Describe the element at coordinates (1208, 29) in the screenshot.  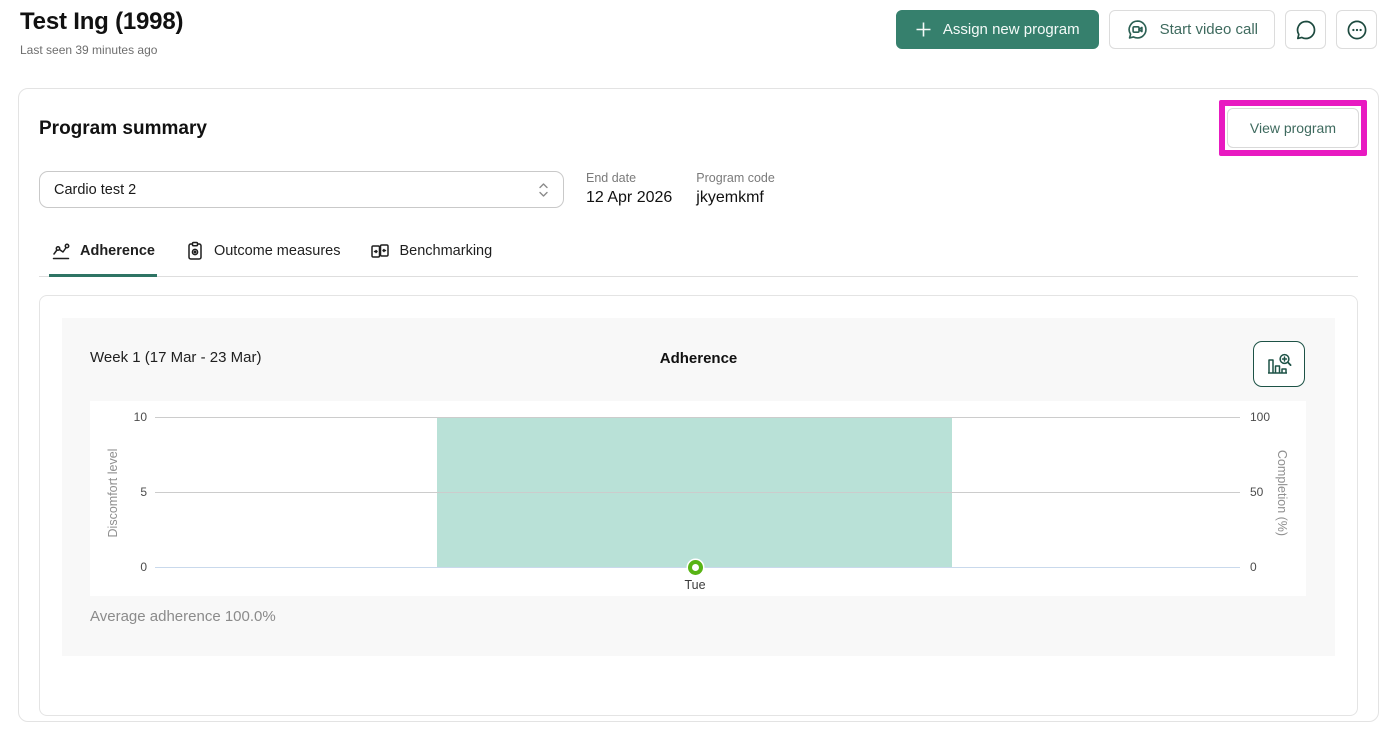
I see `start-video-call-label: Start video call` at that location.